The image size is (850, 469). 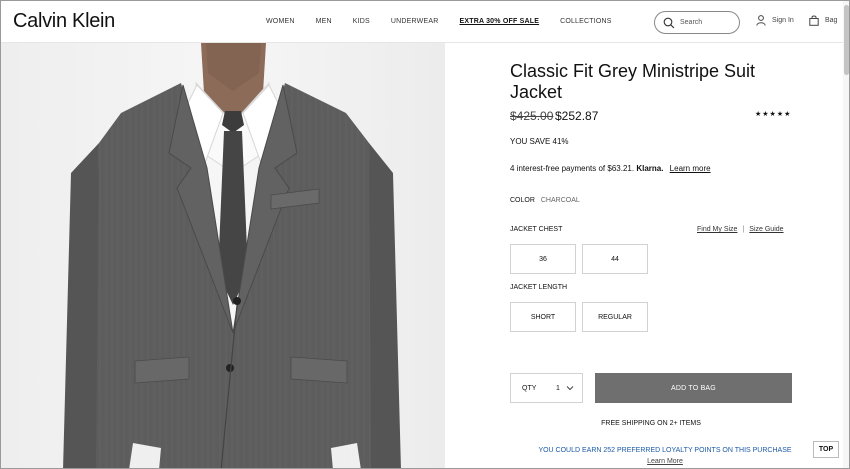 What do you see at coordinates (693, 388) in the screenshot?
I see `add-to-bag-button: ADD TO BAG` at bounding box center [693, 388].